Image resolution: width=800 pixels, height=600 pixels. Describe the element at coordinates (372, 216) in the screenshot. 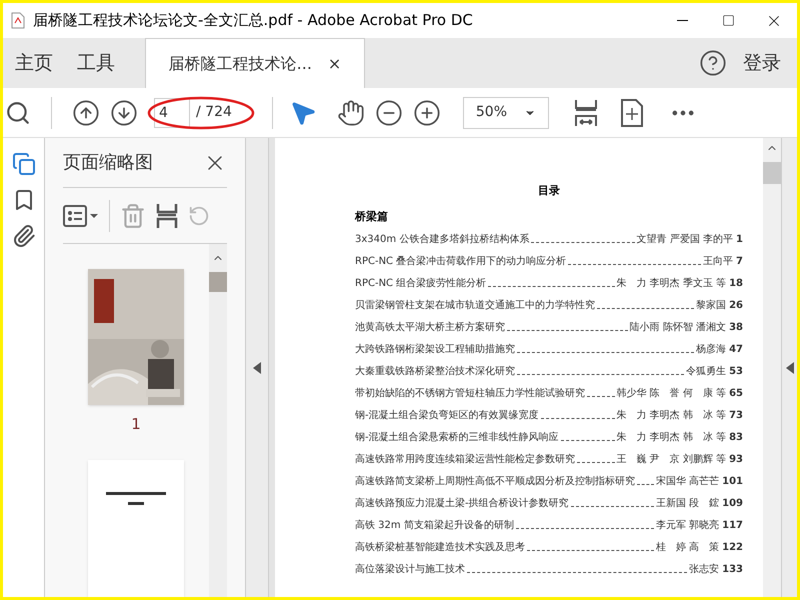

I see `section-heading: 桥梁篇` at that location.